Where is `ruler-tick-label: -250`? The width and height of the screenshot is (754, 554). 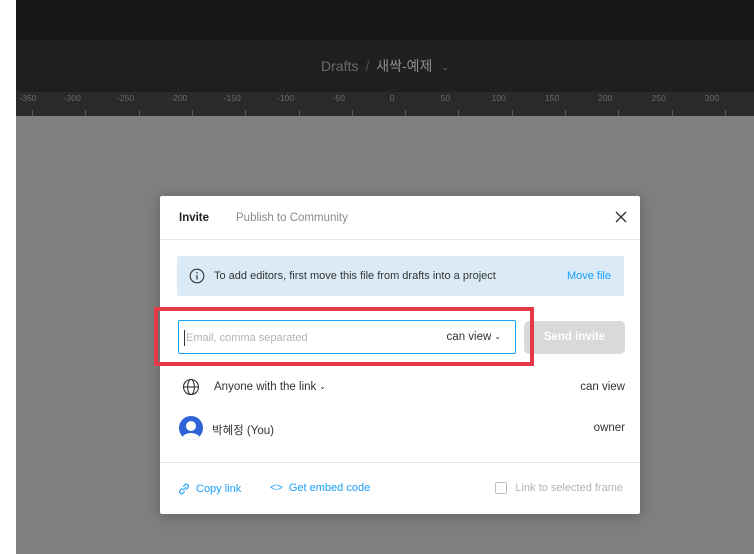
ruler-tick-label: -250 is located at coordinates (126, 98).